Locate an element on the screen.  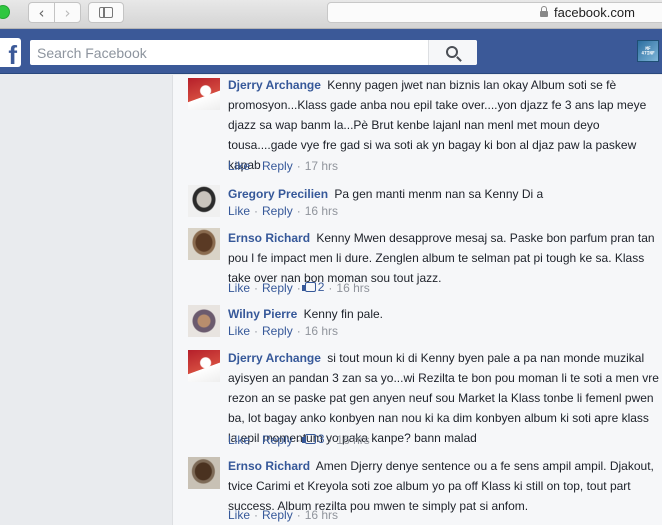
like-count: 2 is located at coordinates (313, 287).